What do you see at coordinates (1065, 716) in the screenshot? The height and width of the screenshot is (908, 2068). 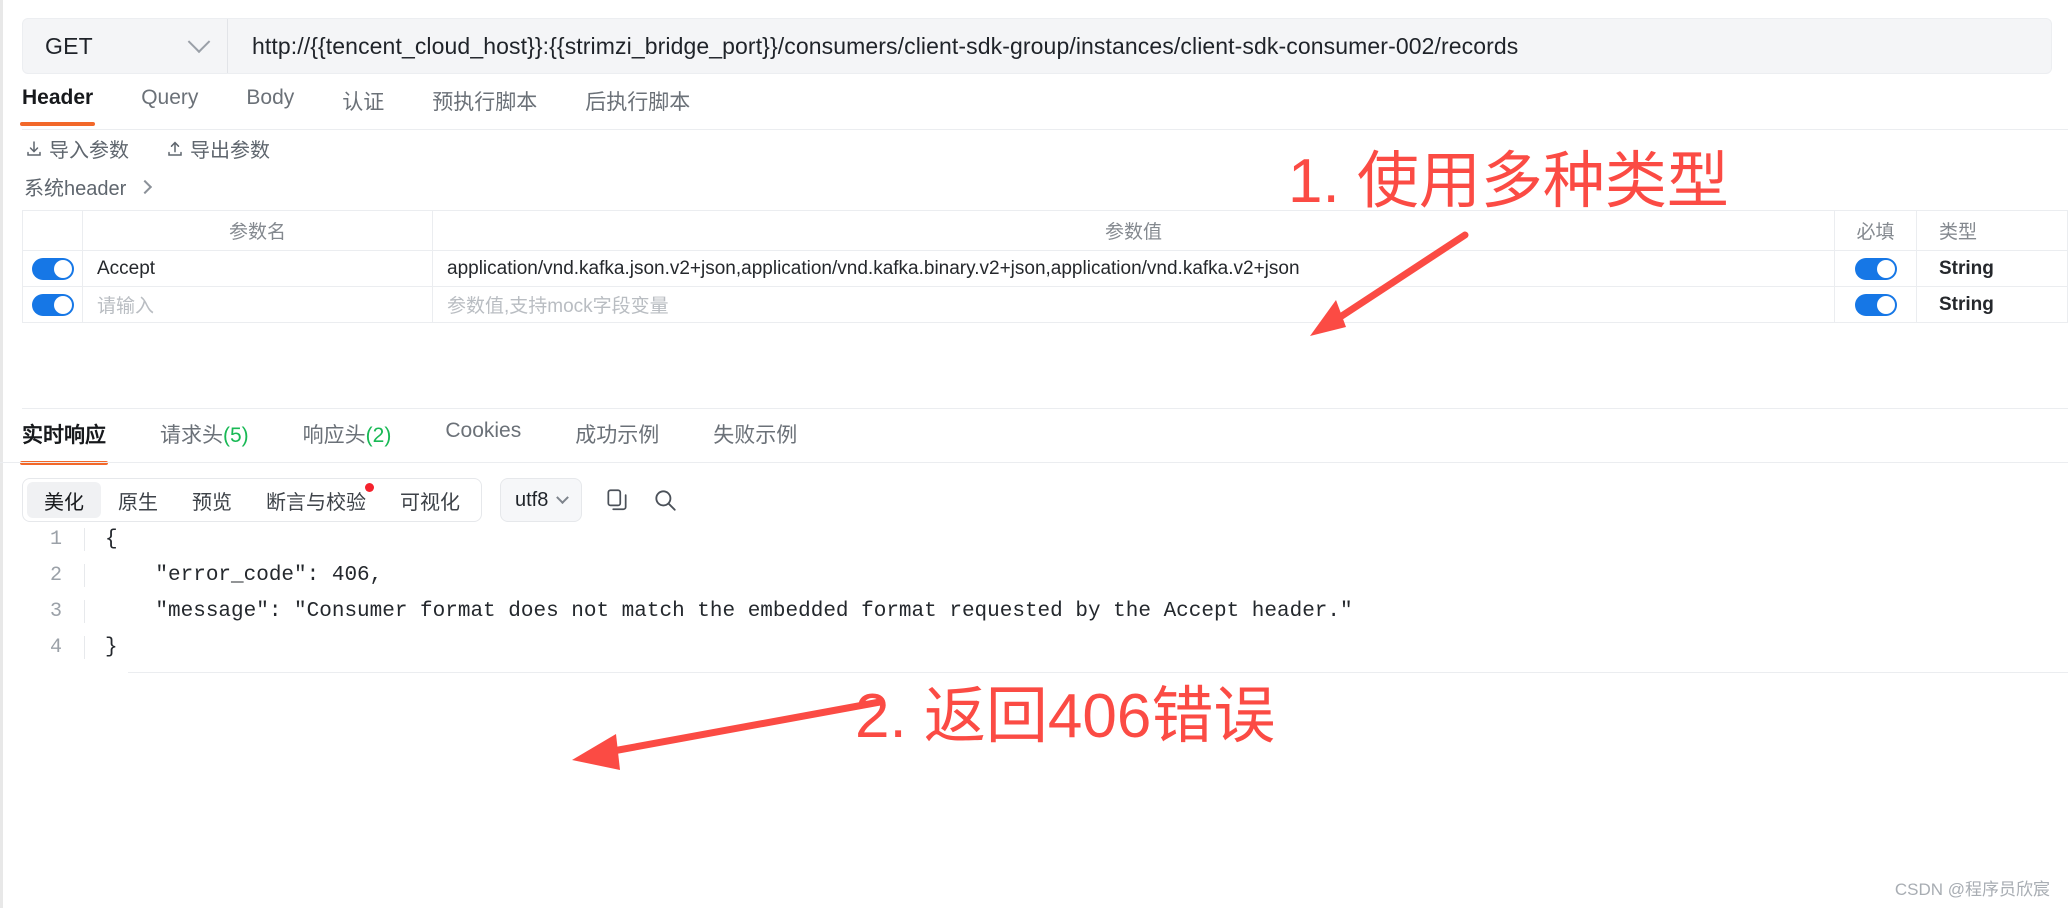 I see `annotation-2-text: 2. 返回406错误` at bounding box center [1065, 716].